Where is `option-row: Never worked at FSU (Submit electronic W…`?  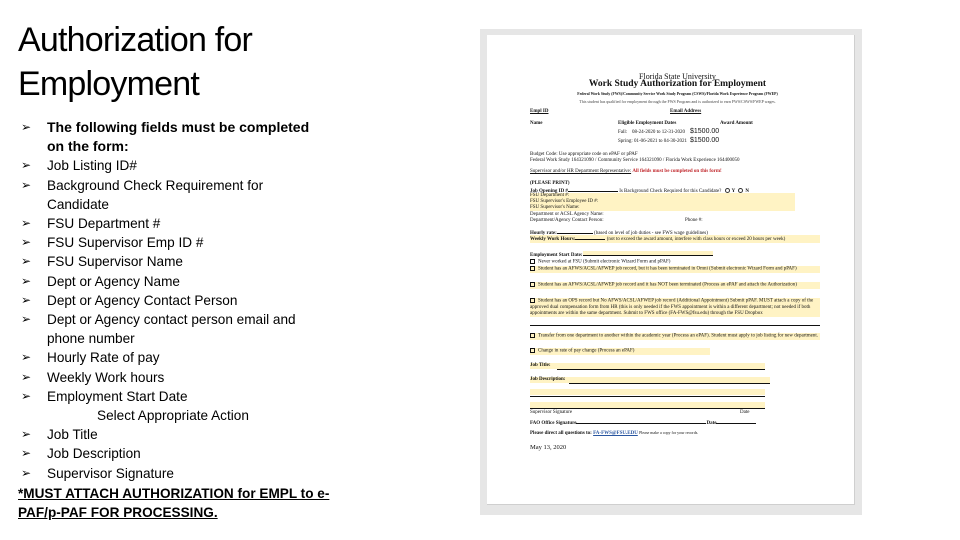
option-row: Never worked at FSU (Submit electronic W… is located at coordinates (675, 262).